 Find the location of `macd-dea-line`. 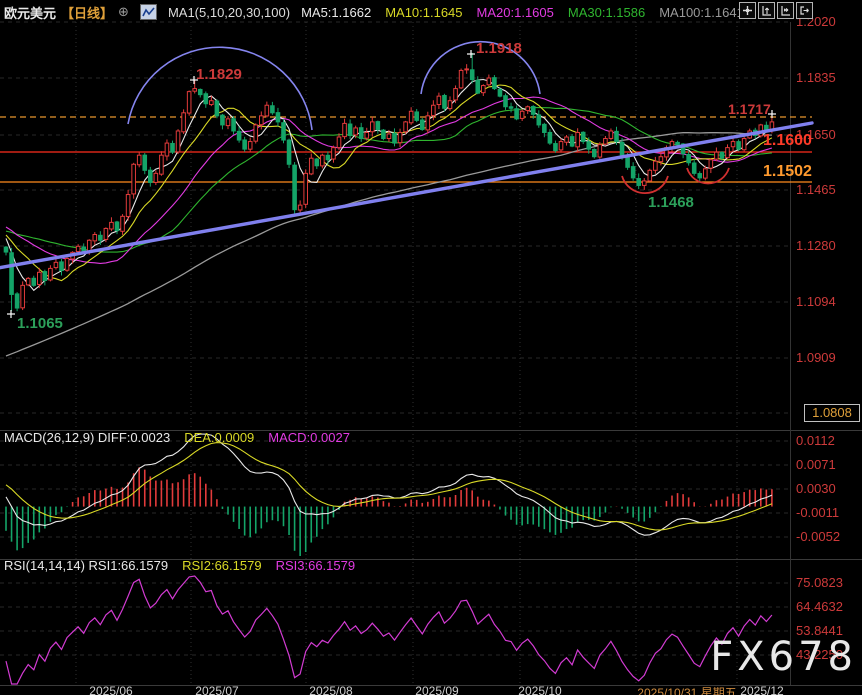

macd-dea-line is located at coordinates (389, 486).